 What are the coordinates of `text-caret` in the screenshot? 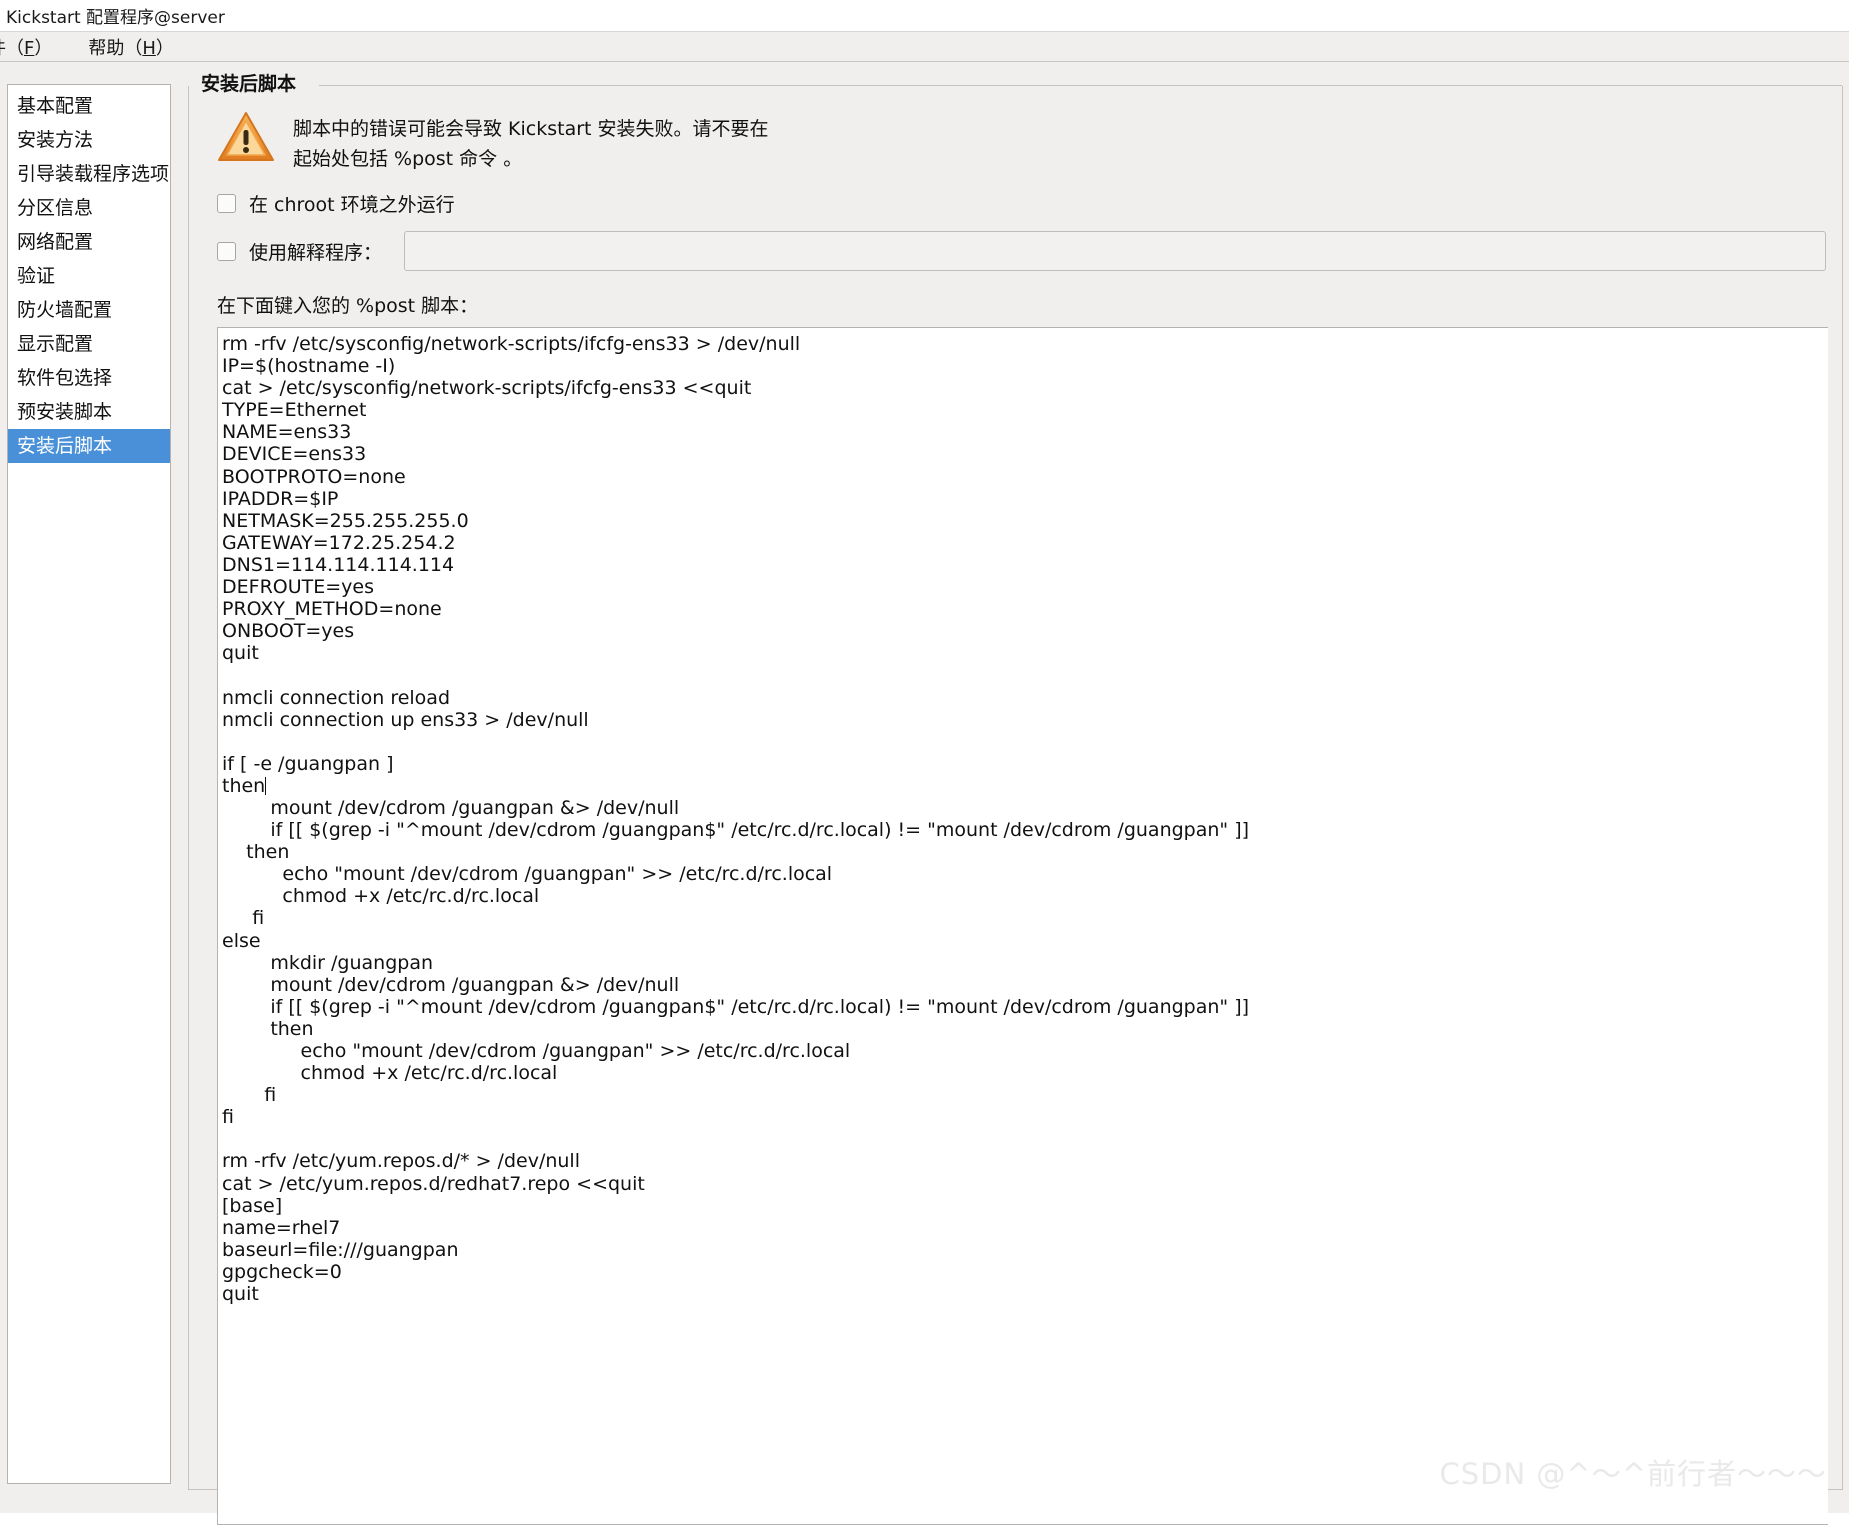 It's located at (266, 785).